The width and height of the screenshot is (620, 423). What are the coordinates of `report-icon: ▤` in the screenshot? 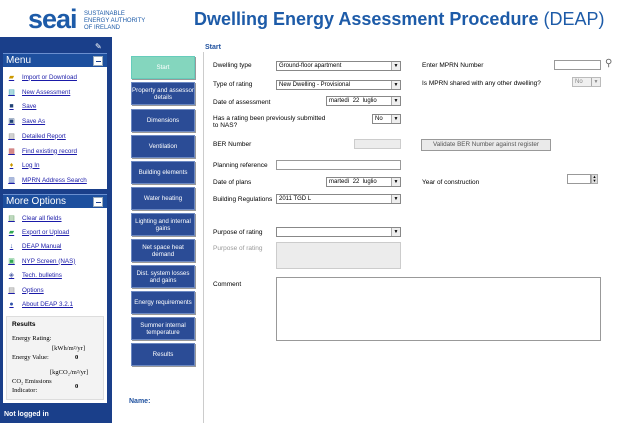 It's located at (11, 136).